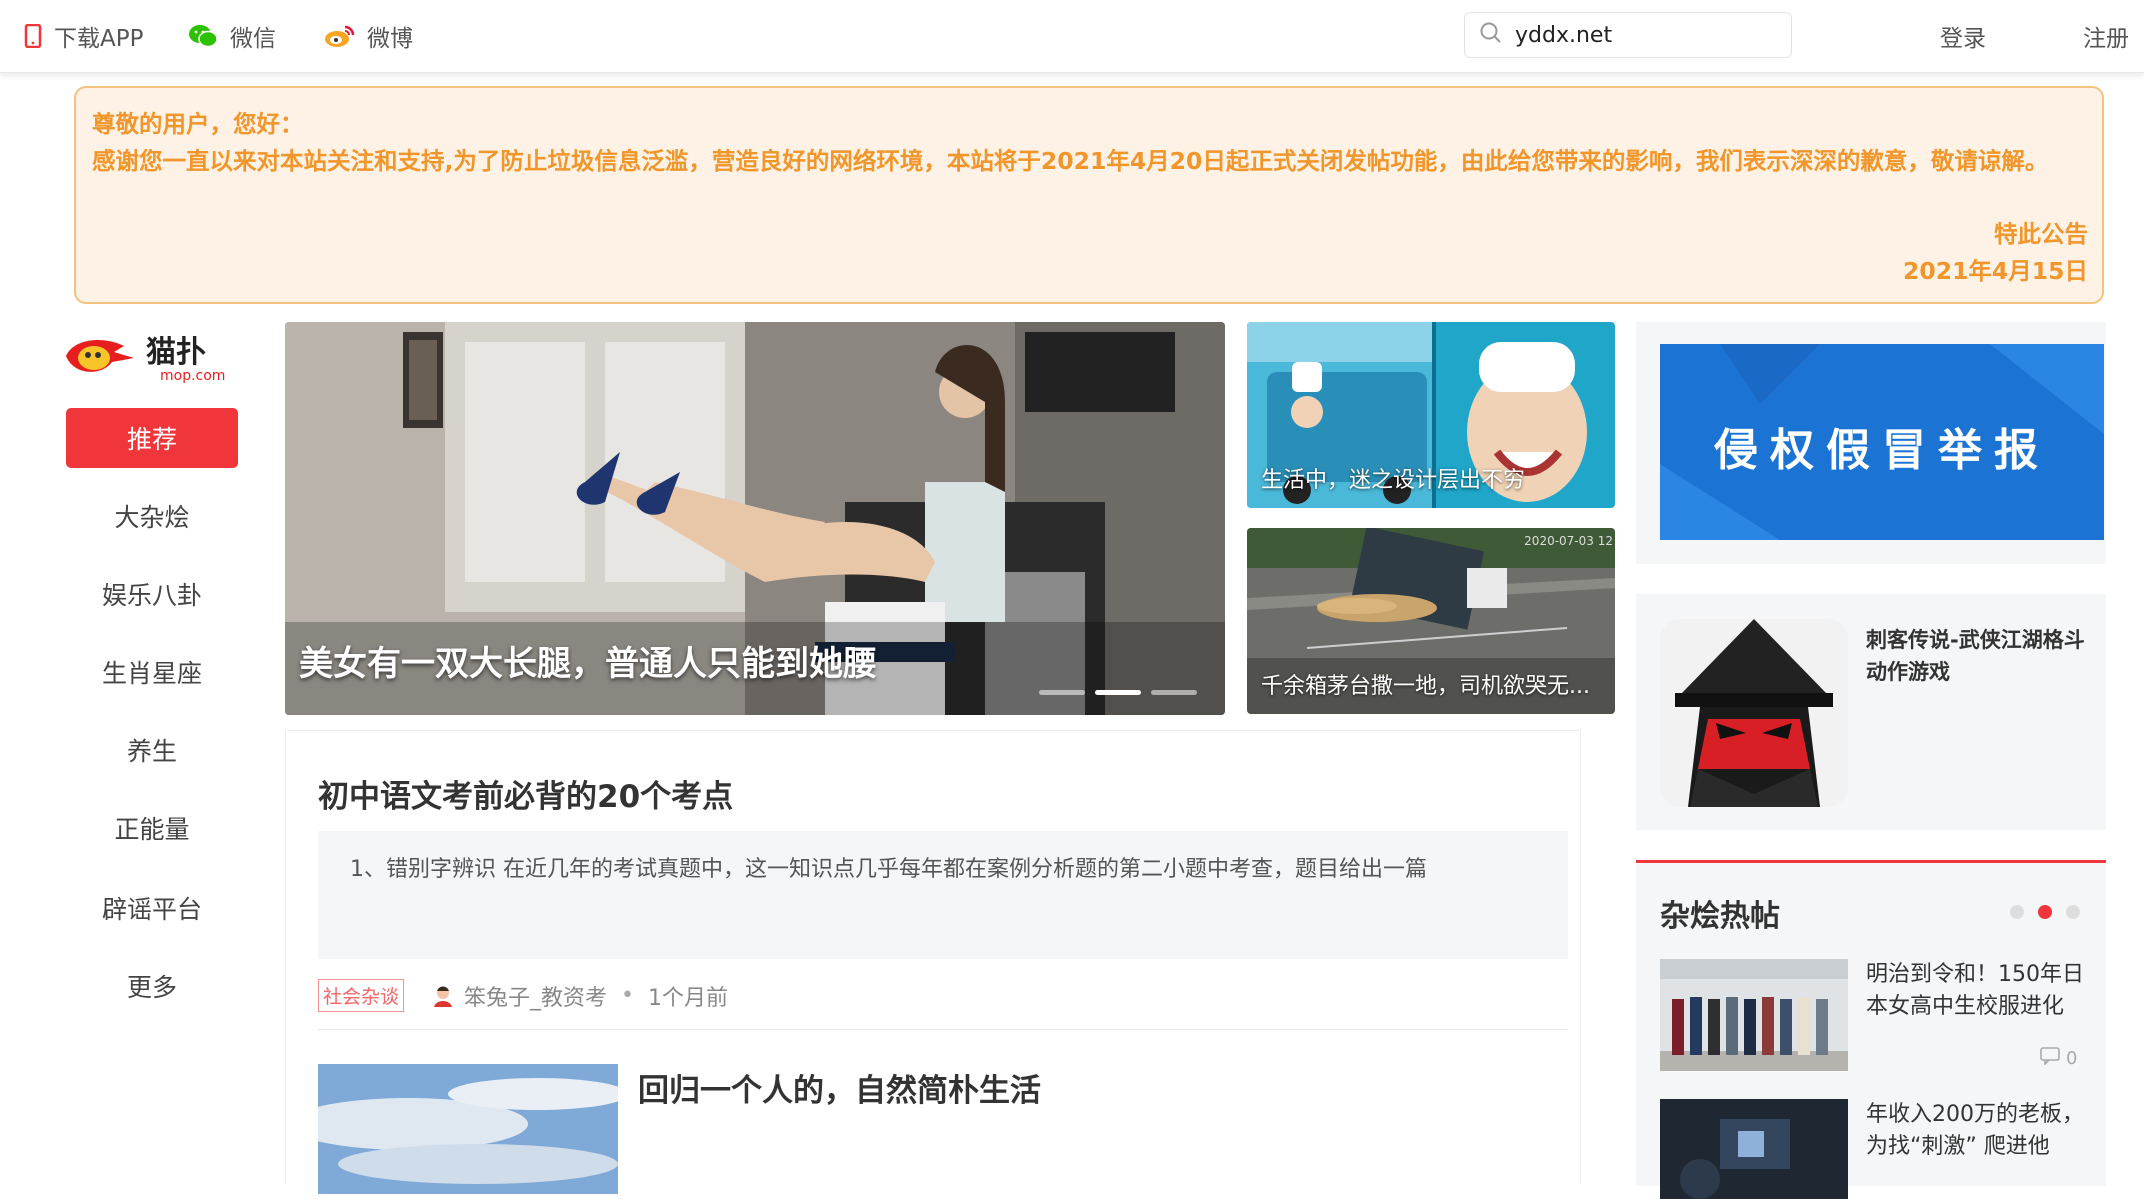  Describe the element at coordinates (390, 39) in the screenshot. I see `weibo-label: 微博` at that location.